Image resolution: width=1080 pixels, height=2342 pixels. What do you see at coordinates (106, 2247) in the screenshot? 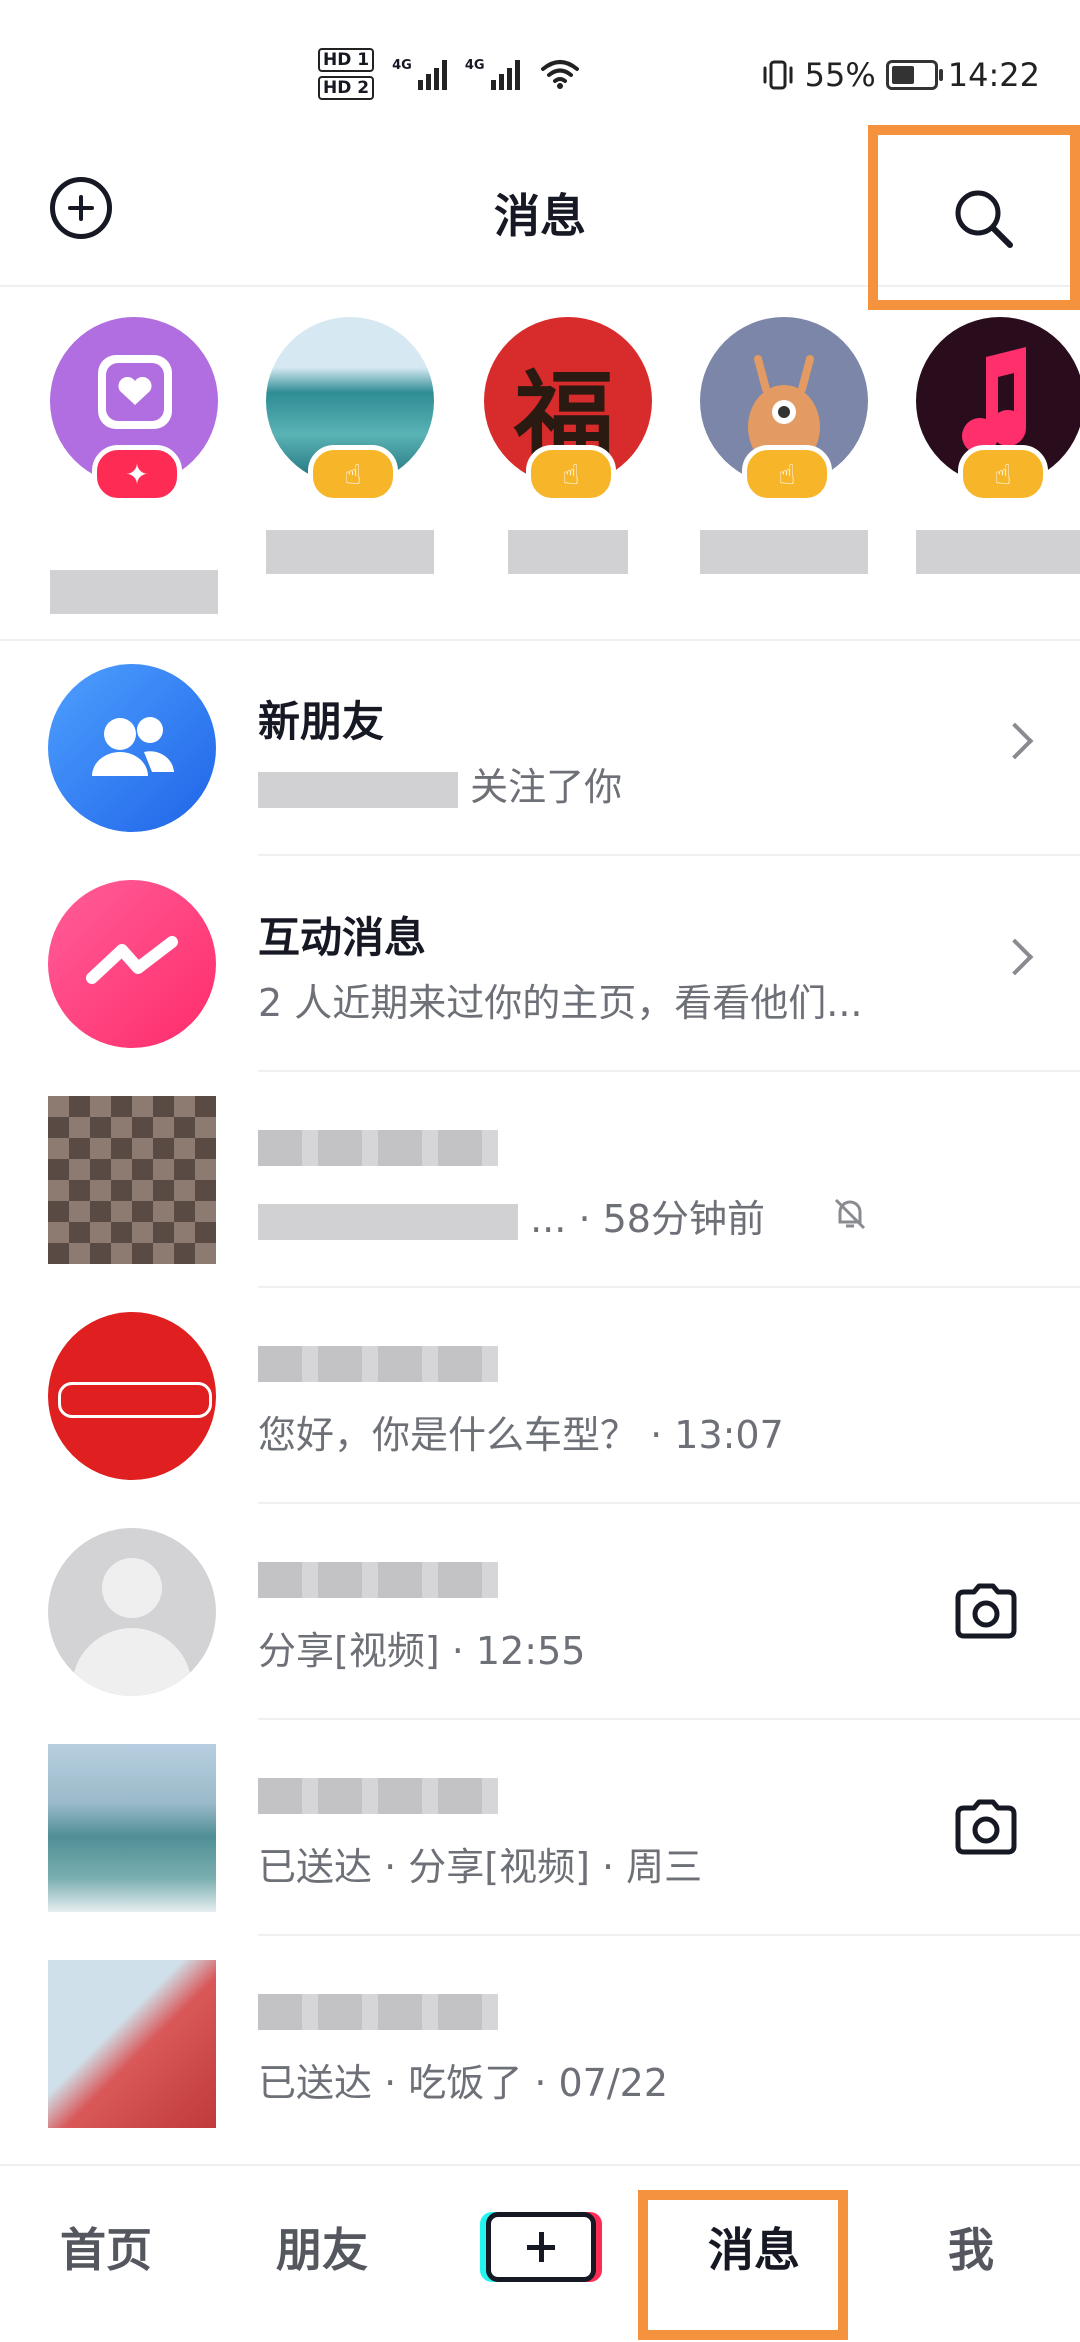
I see `tab-home: 首页` at bounding box center [106, 2247].